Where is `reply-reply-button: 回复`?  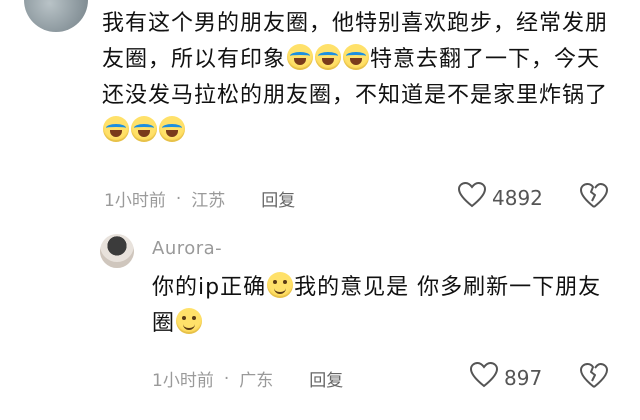 reply-reply-button: 回复 is located at coordinates (326, 378).